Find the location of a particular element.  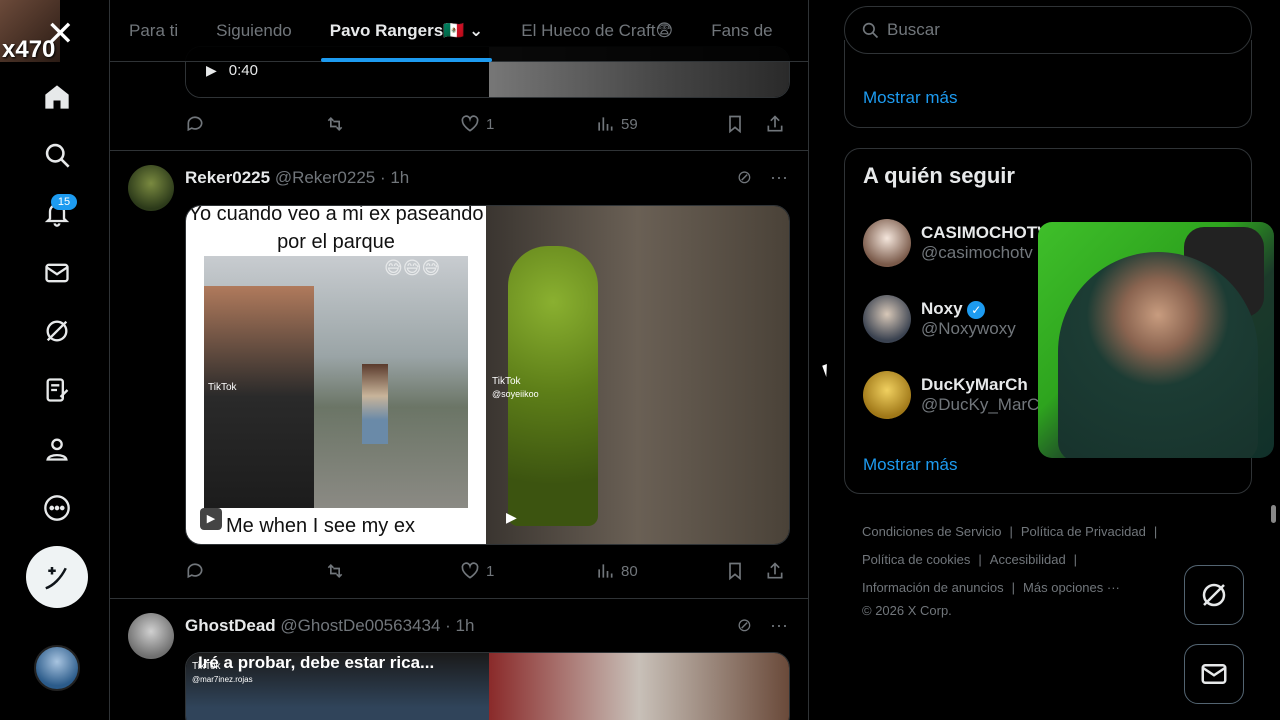

user-handle: @GhostDe00563434 · 1h is located at coordinates (377, 625).